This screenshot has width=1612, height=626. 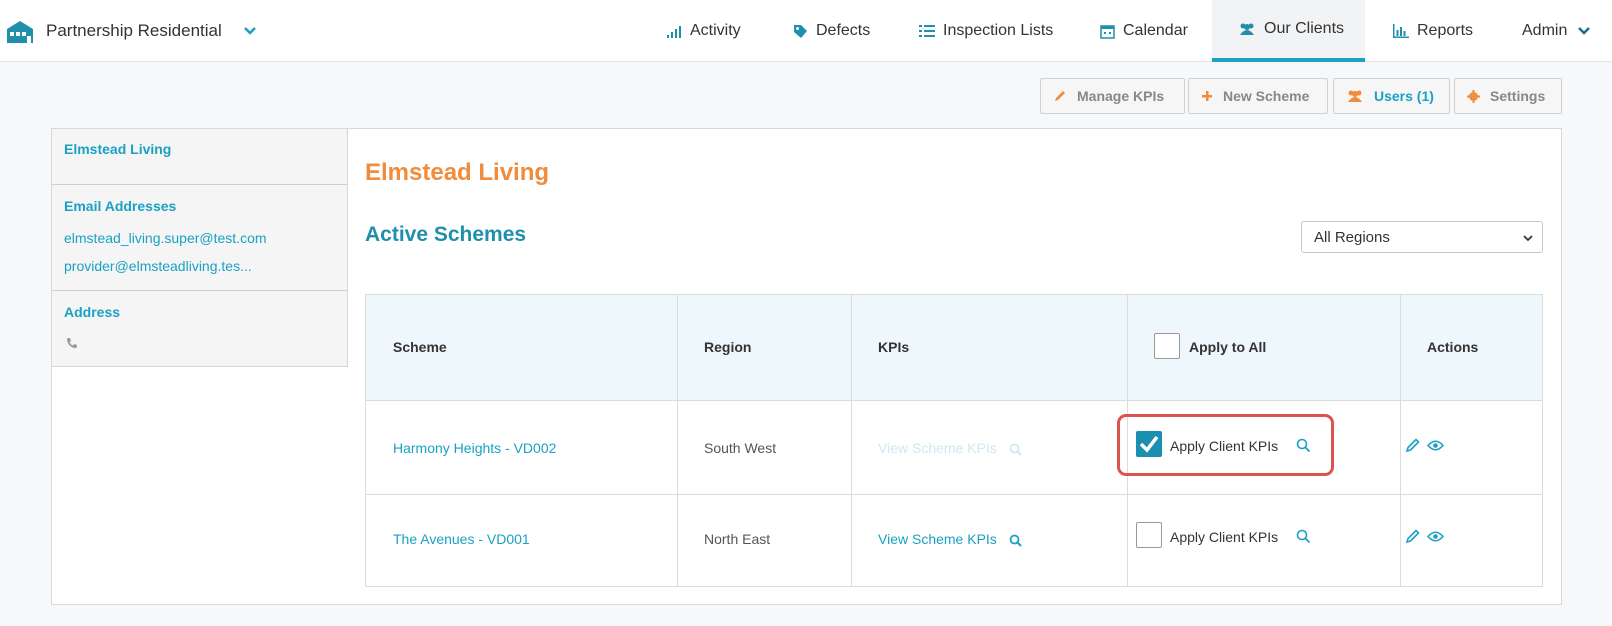 I want to click on client-title: Elmstead Living, so click(x=457, y=172).